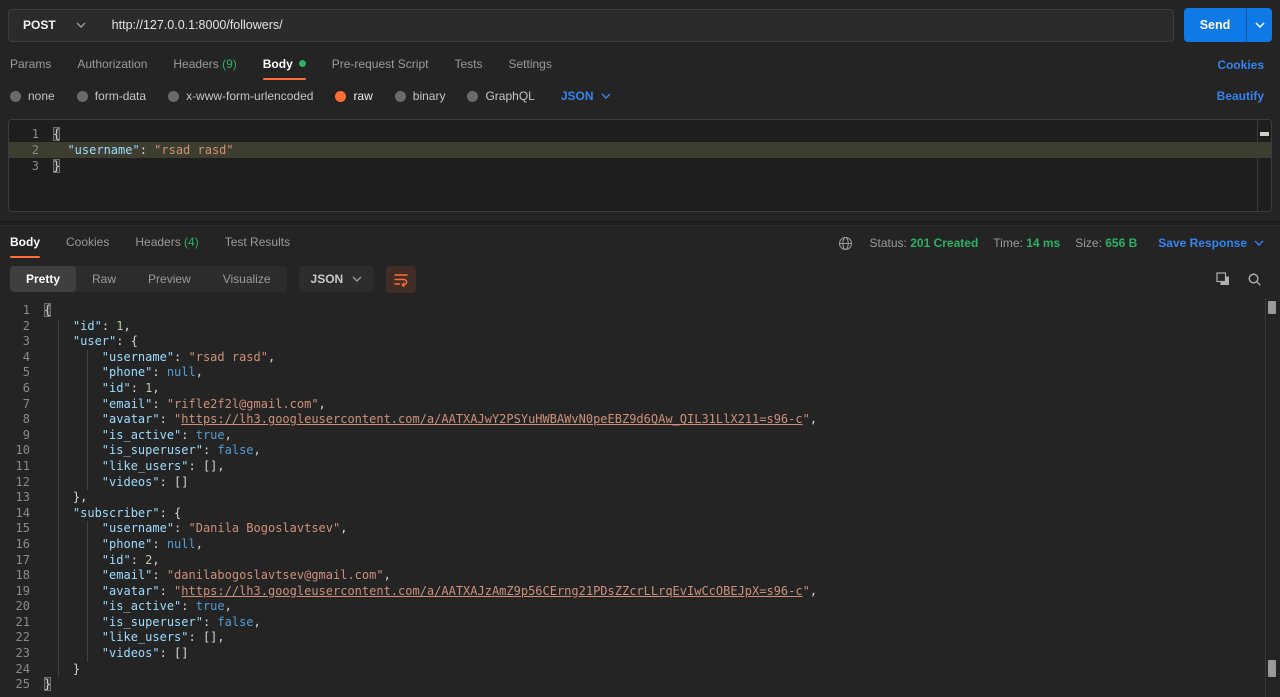 The image size is (1280, 697). What do you see at coordinates (43, 279) in the screenshot?
I see `view-tab-pretty: Pretty` at bounding box center [43, 279].